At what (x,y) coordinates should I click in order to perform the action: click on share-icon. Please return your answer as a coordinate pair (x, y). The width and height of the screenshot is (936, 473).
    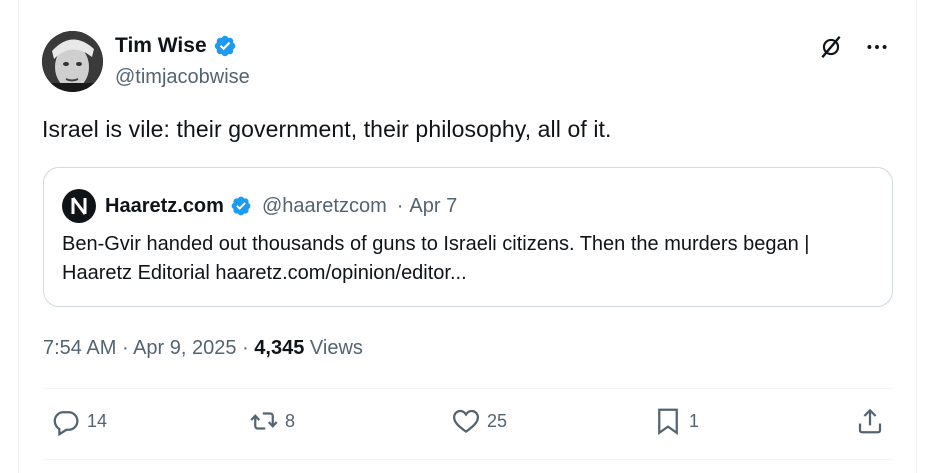
    Looking at the image, I should click on (870, 421).